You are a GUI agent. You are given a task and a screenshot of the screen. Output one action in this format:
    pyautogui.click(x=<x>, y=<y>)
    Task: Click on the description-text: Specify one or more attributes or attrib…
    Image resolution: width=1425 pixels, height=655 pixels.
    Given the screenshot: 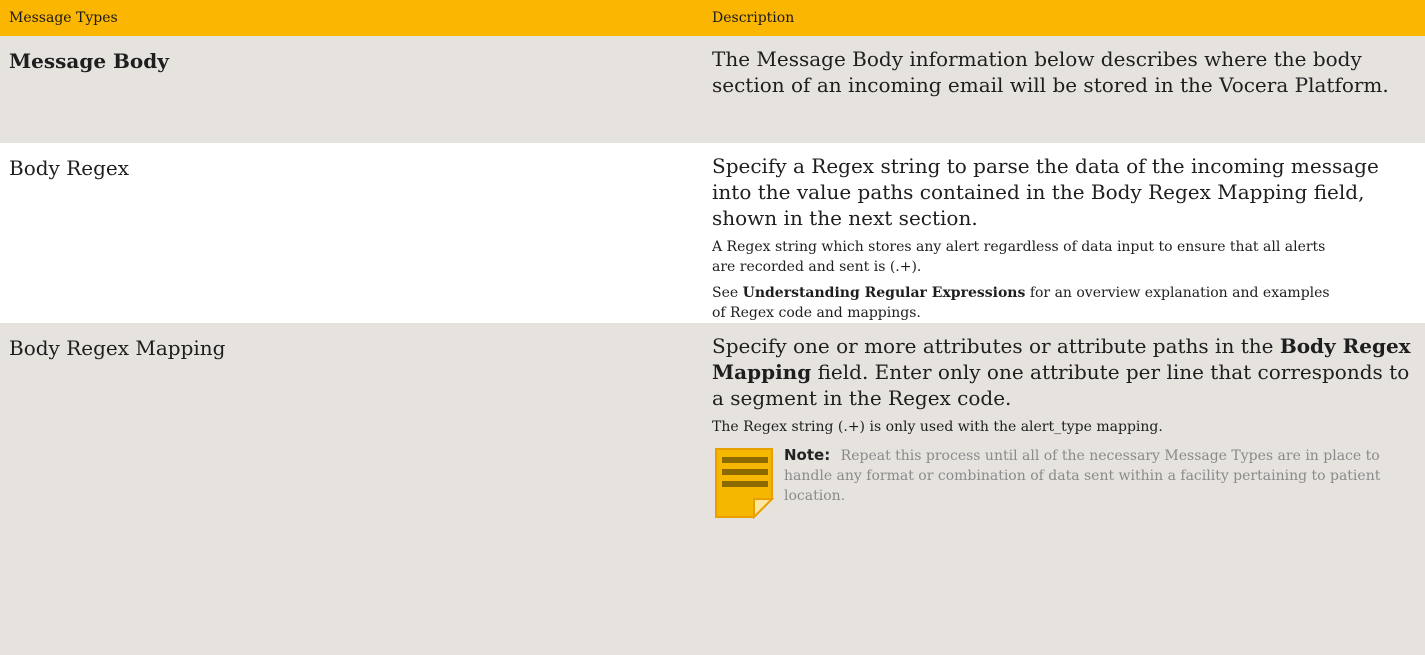 What is the action you would take?
    pyautogui.click(x=1064, y=372)
    